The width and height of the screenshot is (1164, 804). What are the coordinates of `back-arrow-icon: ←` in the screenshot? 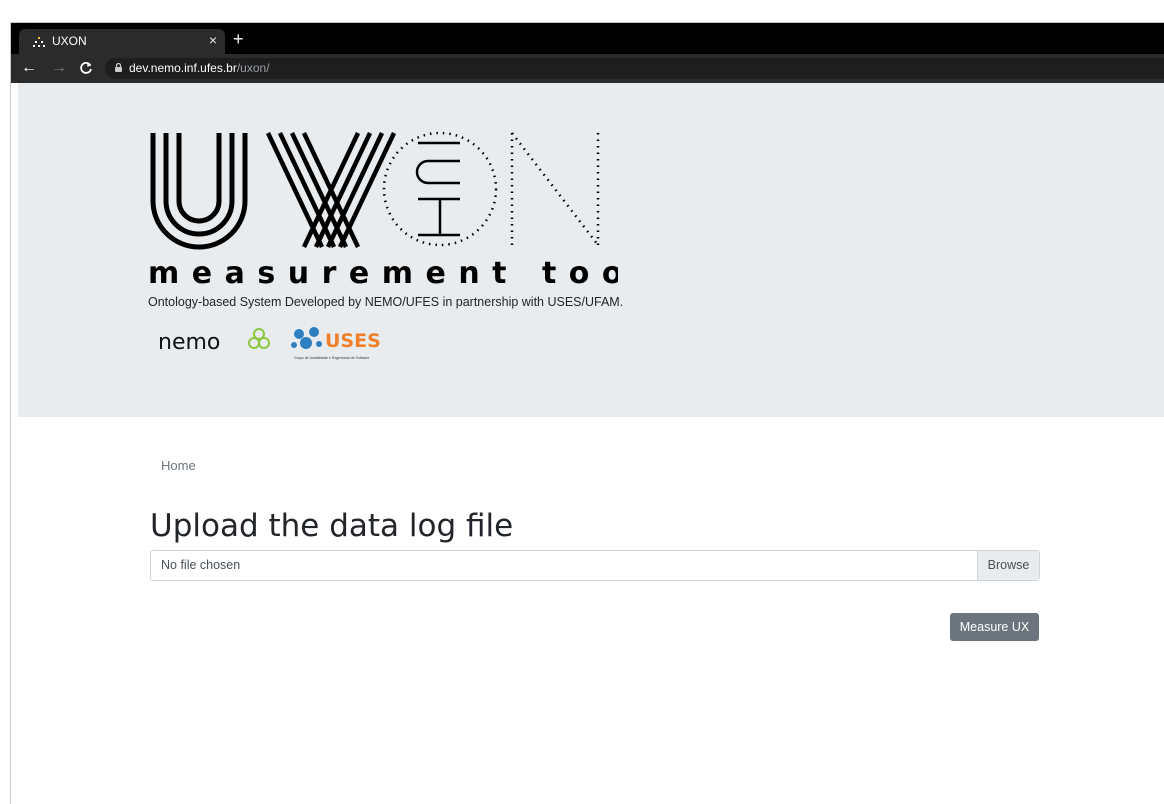 It's located at (29, 68).